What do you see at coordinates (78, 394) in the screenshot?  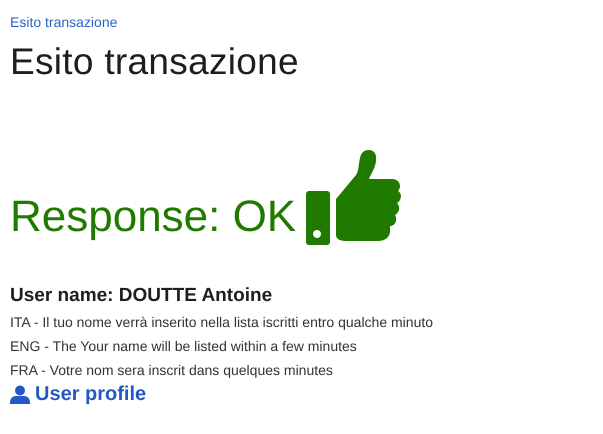 I see `user-profile-link: User profile` at bounding box center [78, 394].